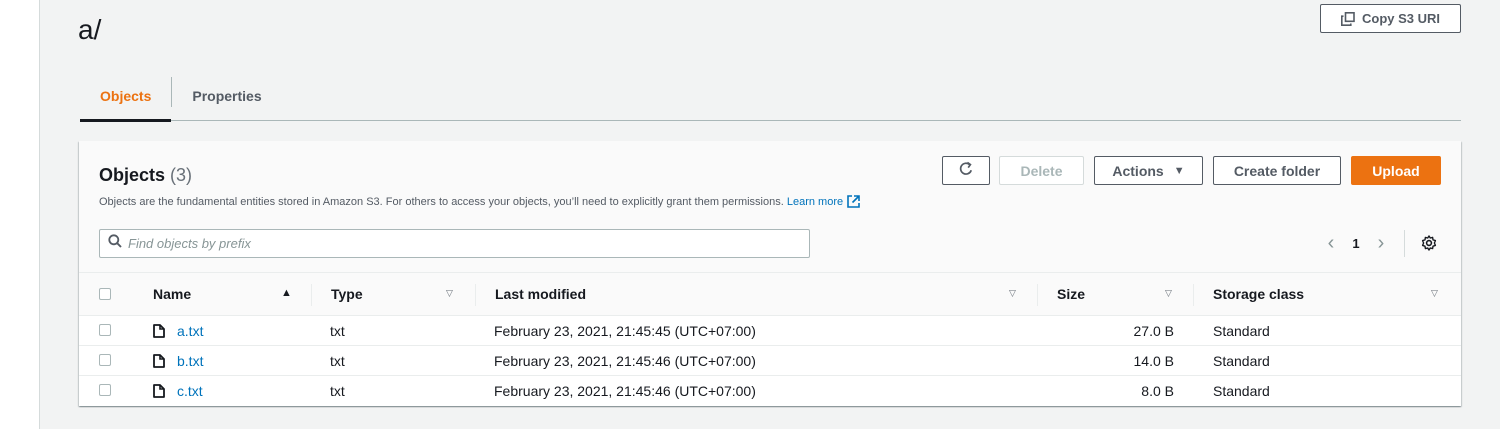  Describe the element at coordinates (1404, 243) in the screenshot. I see `pager-divider` at that location.